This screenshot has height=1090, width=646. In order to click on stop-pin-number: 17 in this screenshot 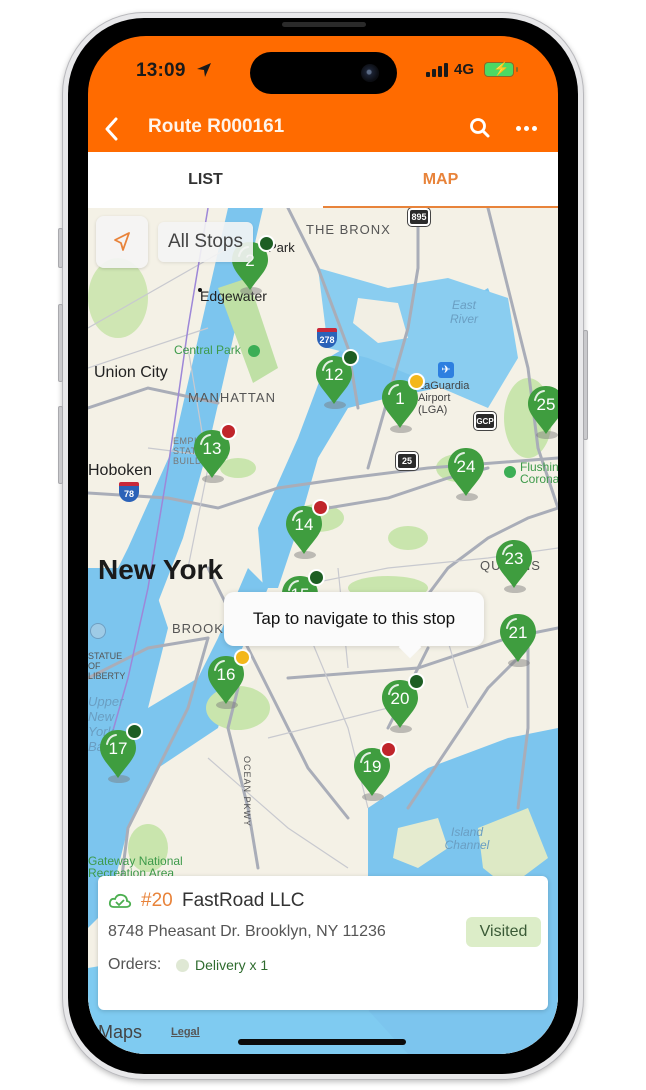, I will do `click(118, 748)`.